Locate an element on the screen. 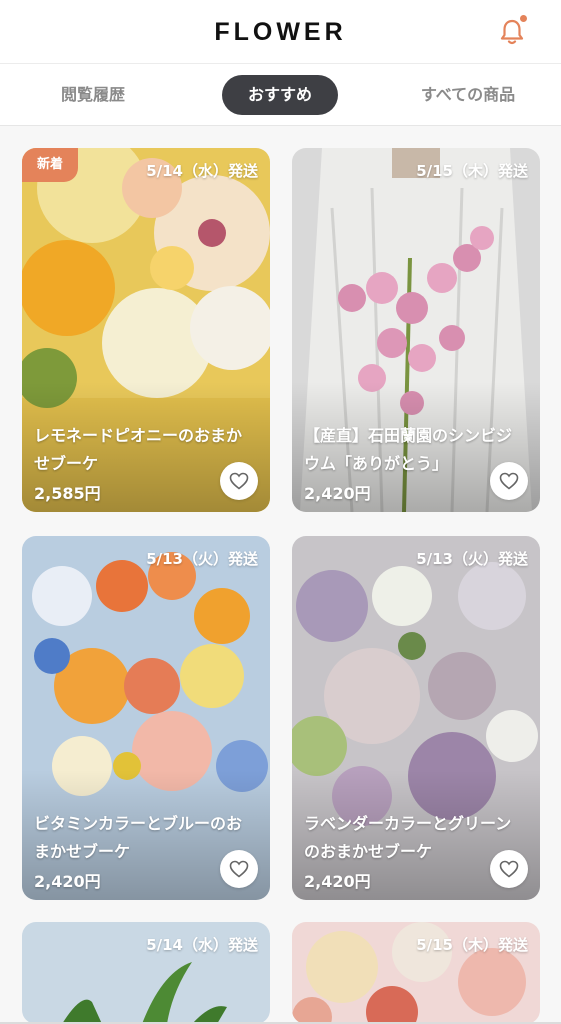 The image size is (561, 1024). app-logo: FLOWER is located at coordinates (280, 32).